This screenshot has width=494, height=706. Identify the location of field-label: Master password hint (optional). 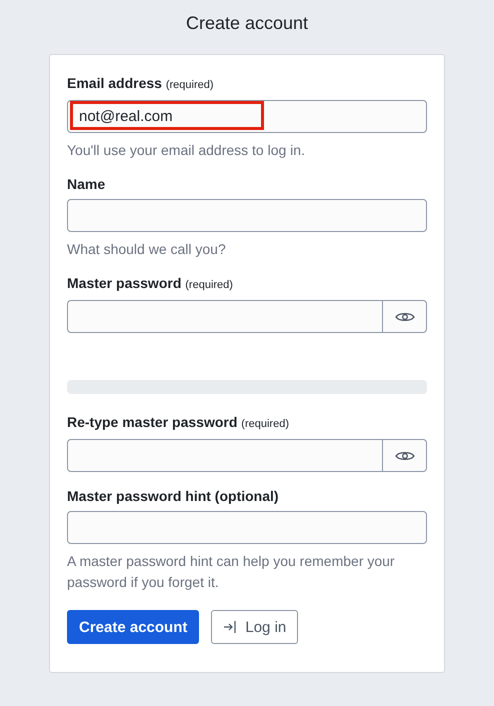
(173, 496).